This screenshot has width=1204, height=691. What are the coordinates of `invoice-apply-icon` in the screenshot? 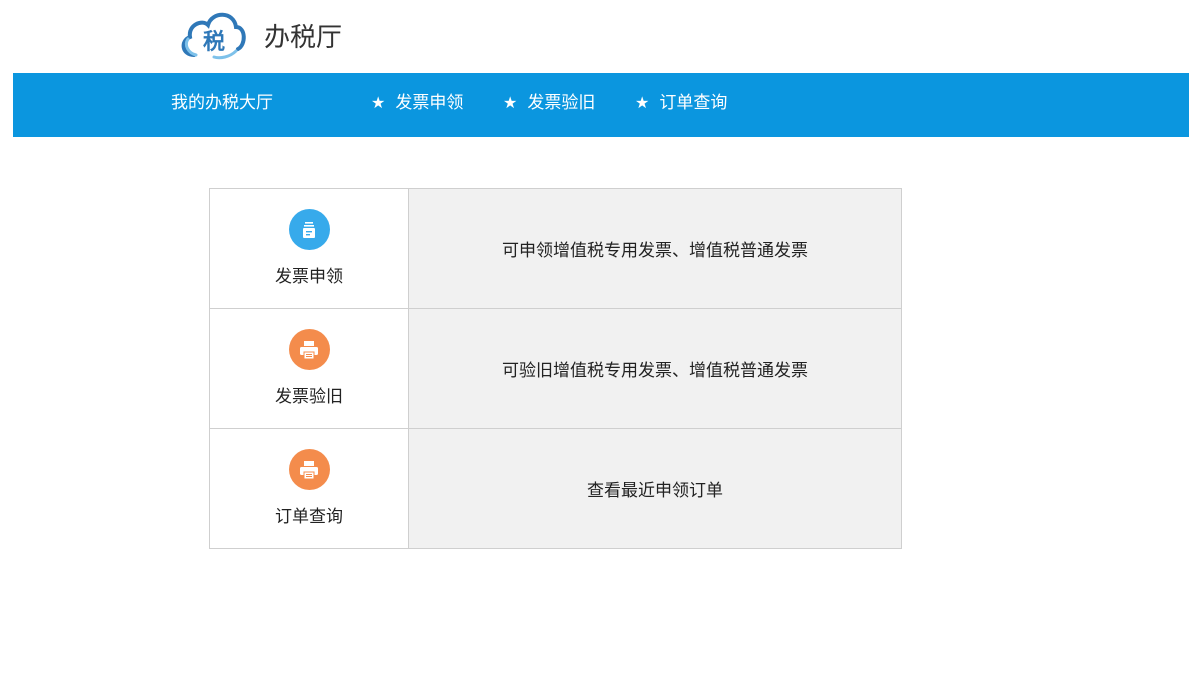 It's located at (309, 229).